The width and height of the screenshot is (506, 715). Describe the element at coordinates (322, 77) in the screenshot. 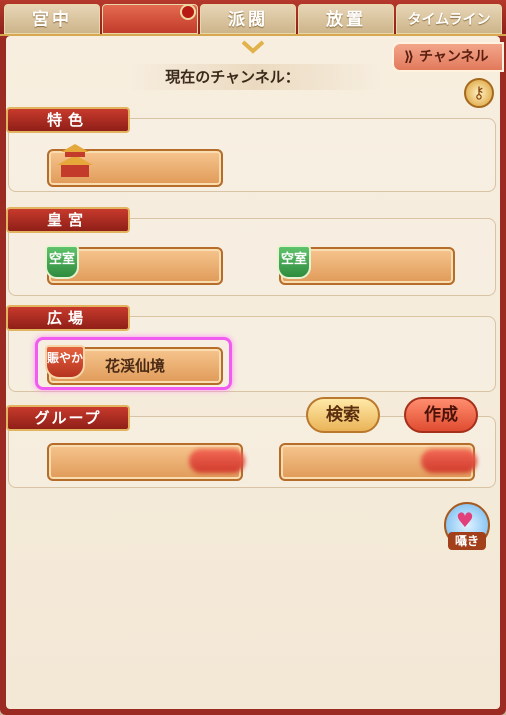

I see `current-channel-name` at that location.